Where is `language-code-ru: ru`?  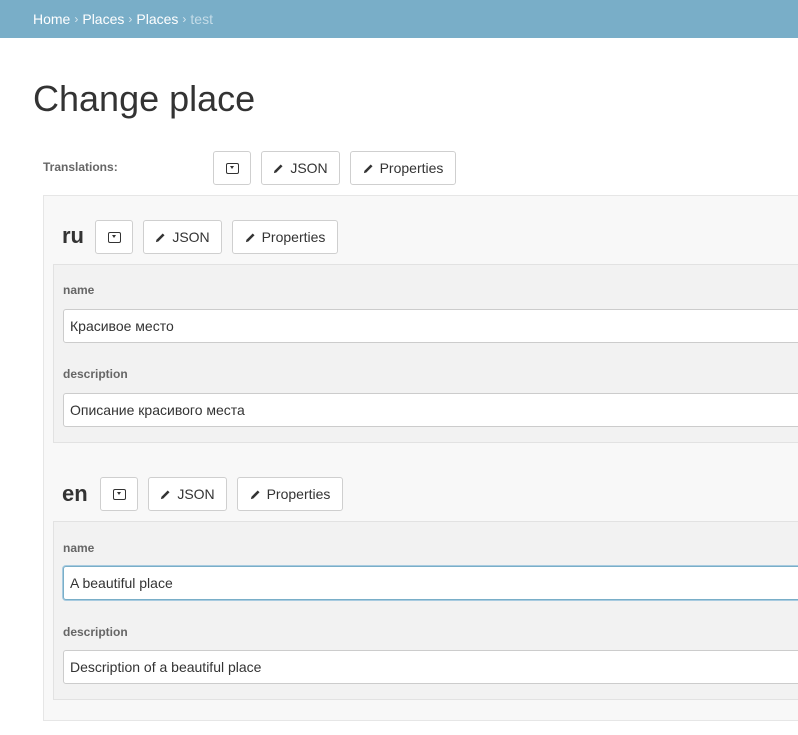 language-code-ru: ru is located at coordinates (73, 235).